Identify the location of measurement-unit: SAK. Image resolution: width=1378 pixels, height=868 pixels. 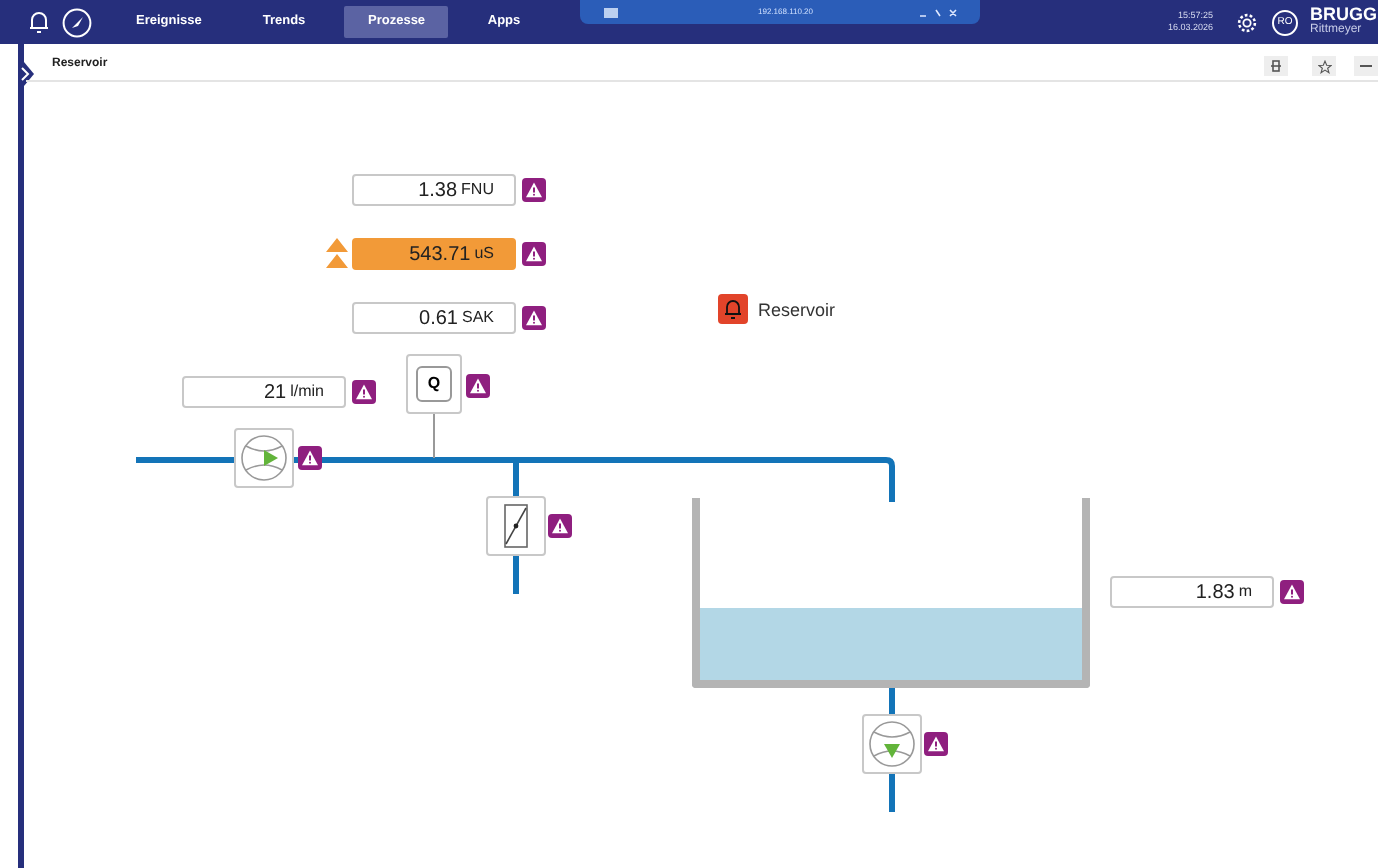
(477, 318).